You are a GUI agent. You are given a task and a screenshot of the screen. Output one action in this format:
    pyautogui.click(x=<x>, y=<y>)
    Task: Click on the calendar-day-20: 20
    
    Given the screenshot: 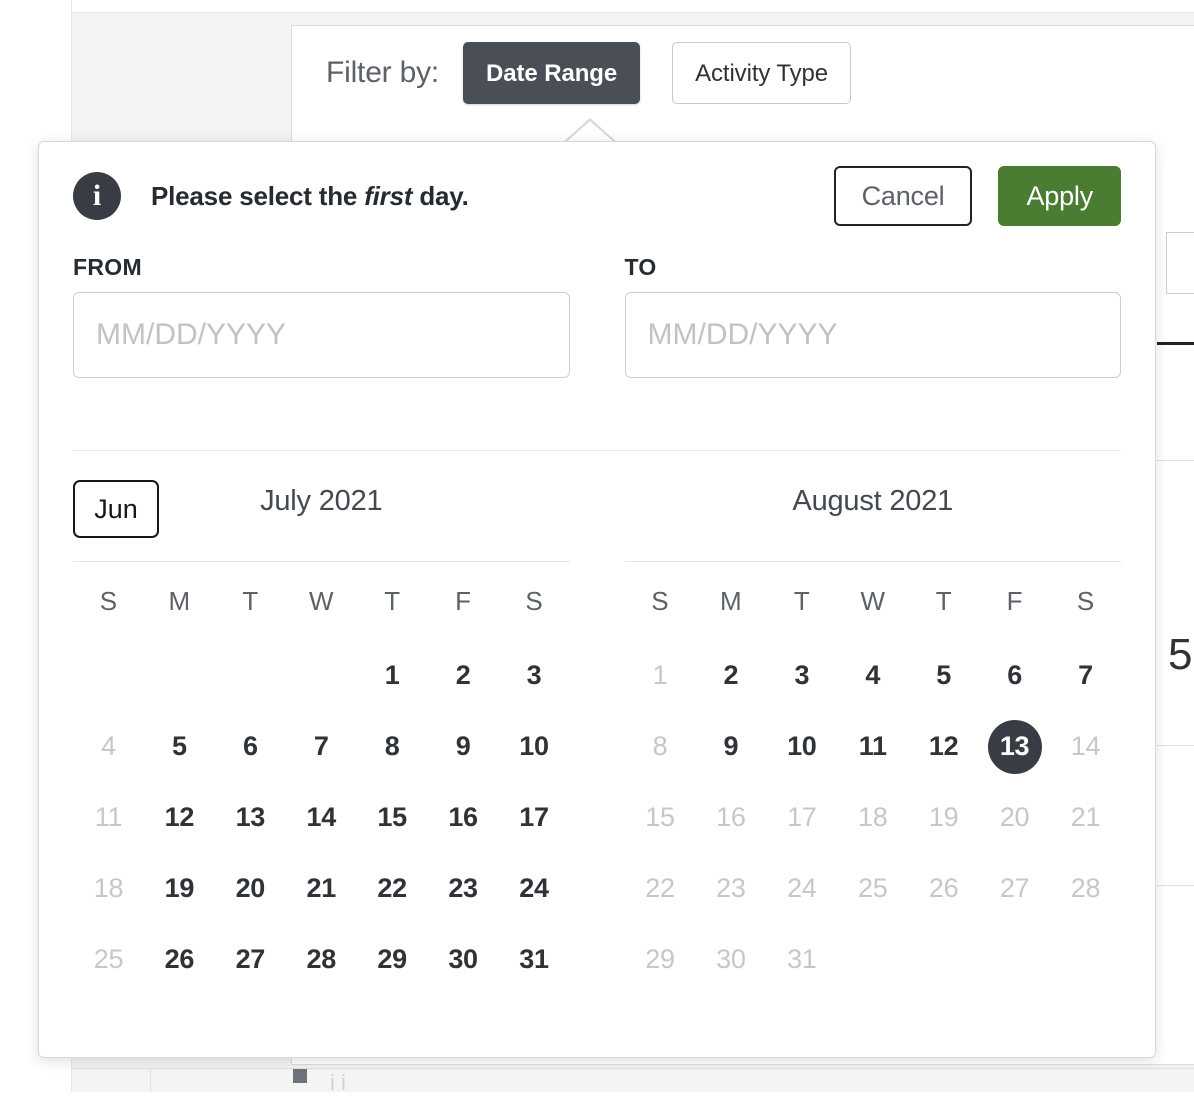 What is the action you would take?
    pyautogui.click(x=250, y=889)
    